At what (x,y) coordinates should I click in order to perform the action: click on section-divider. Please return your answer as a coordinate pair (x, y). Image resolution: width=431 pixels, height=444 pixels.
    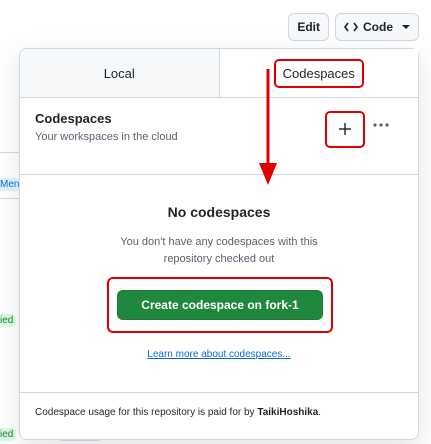
    Looking at the image, I should click on (219, 174).